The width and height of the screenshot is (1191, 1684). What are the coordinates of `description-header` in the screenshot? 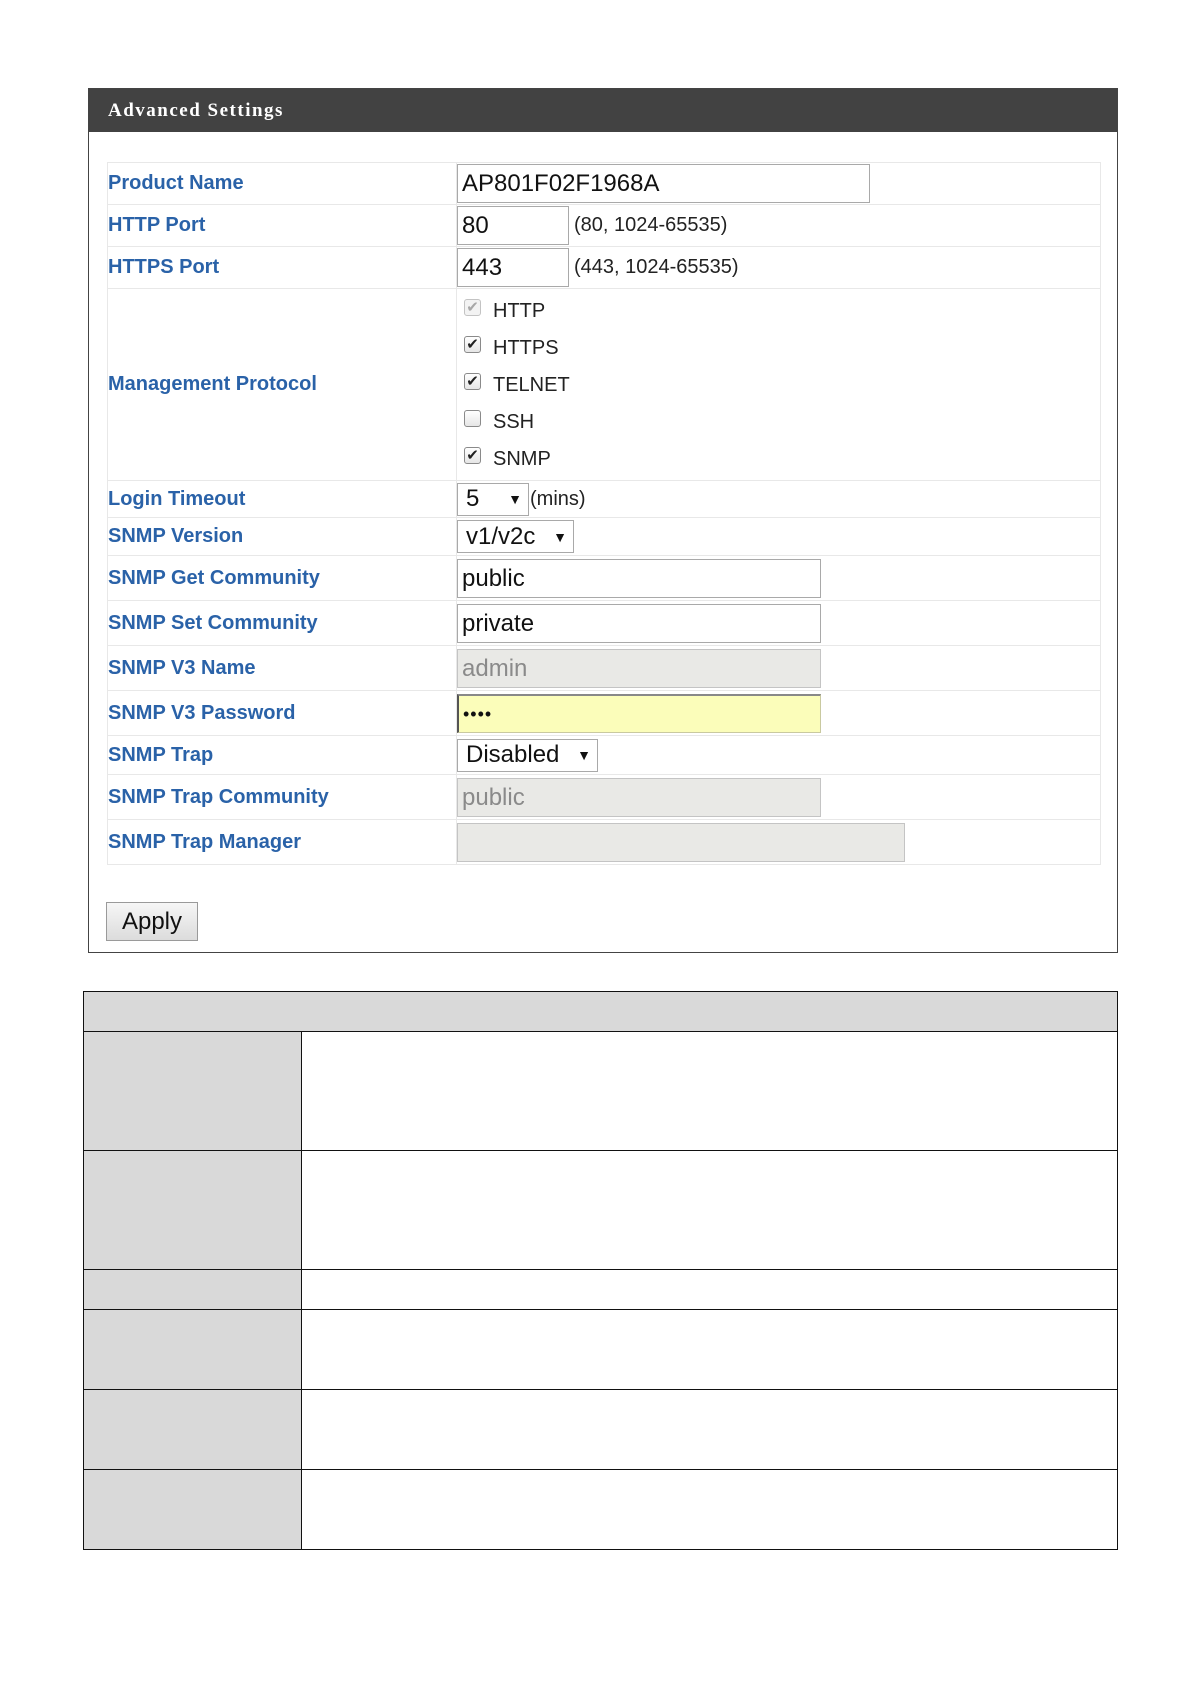 It's located at (600, 1011).